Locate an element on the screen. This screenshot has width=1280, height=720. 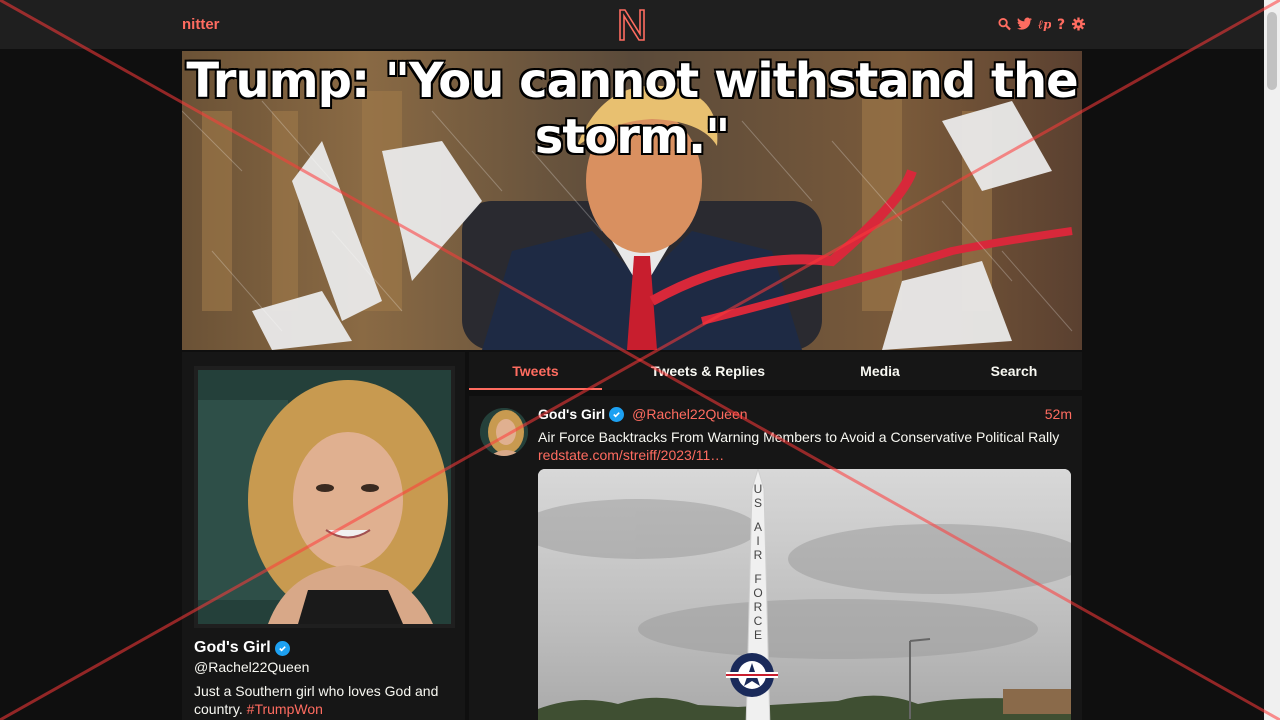
tweet-username: @Rachel22Queen is located at coordinates (689, 414).